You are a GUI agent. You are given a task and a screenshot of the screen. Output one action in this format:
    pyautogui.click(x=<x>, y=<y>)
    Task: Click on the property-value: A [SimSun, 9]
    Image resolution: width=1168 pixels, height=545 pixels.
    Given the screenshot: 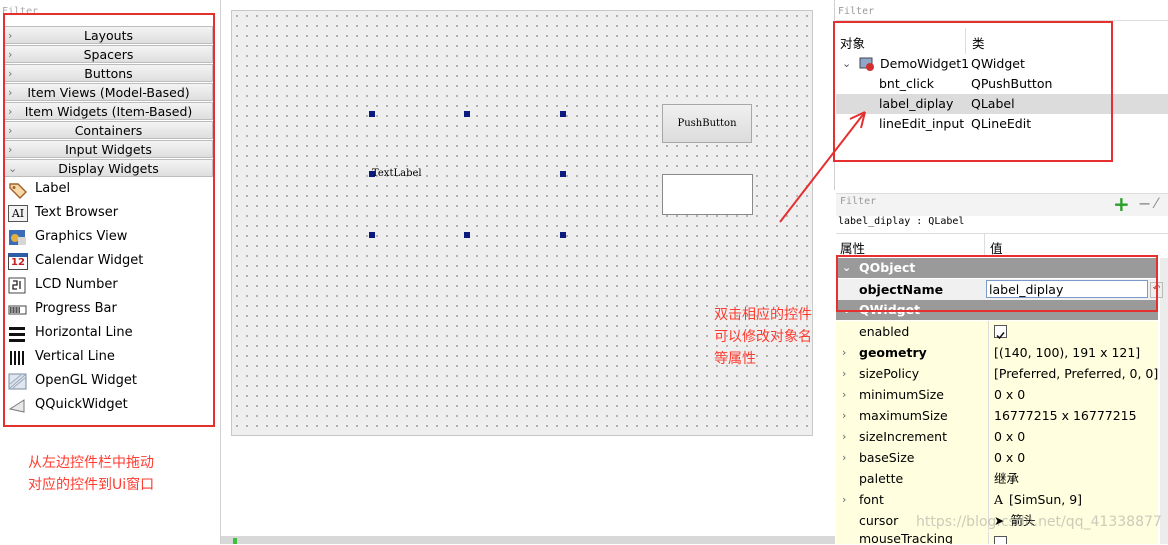 What is the action you would take?
    pyautogui.click(x=1076, y=499)
    